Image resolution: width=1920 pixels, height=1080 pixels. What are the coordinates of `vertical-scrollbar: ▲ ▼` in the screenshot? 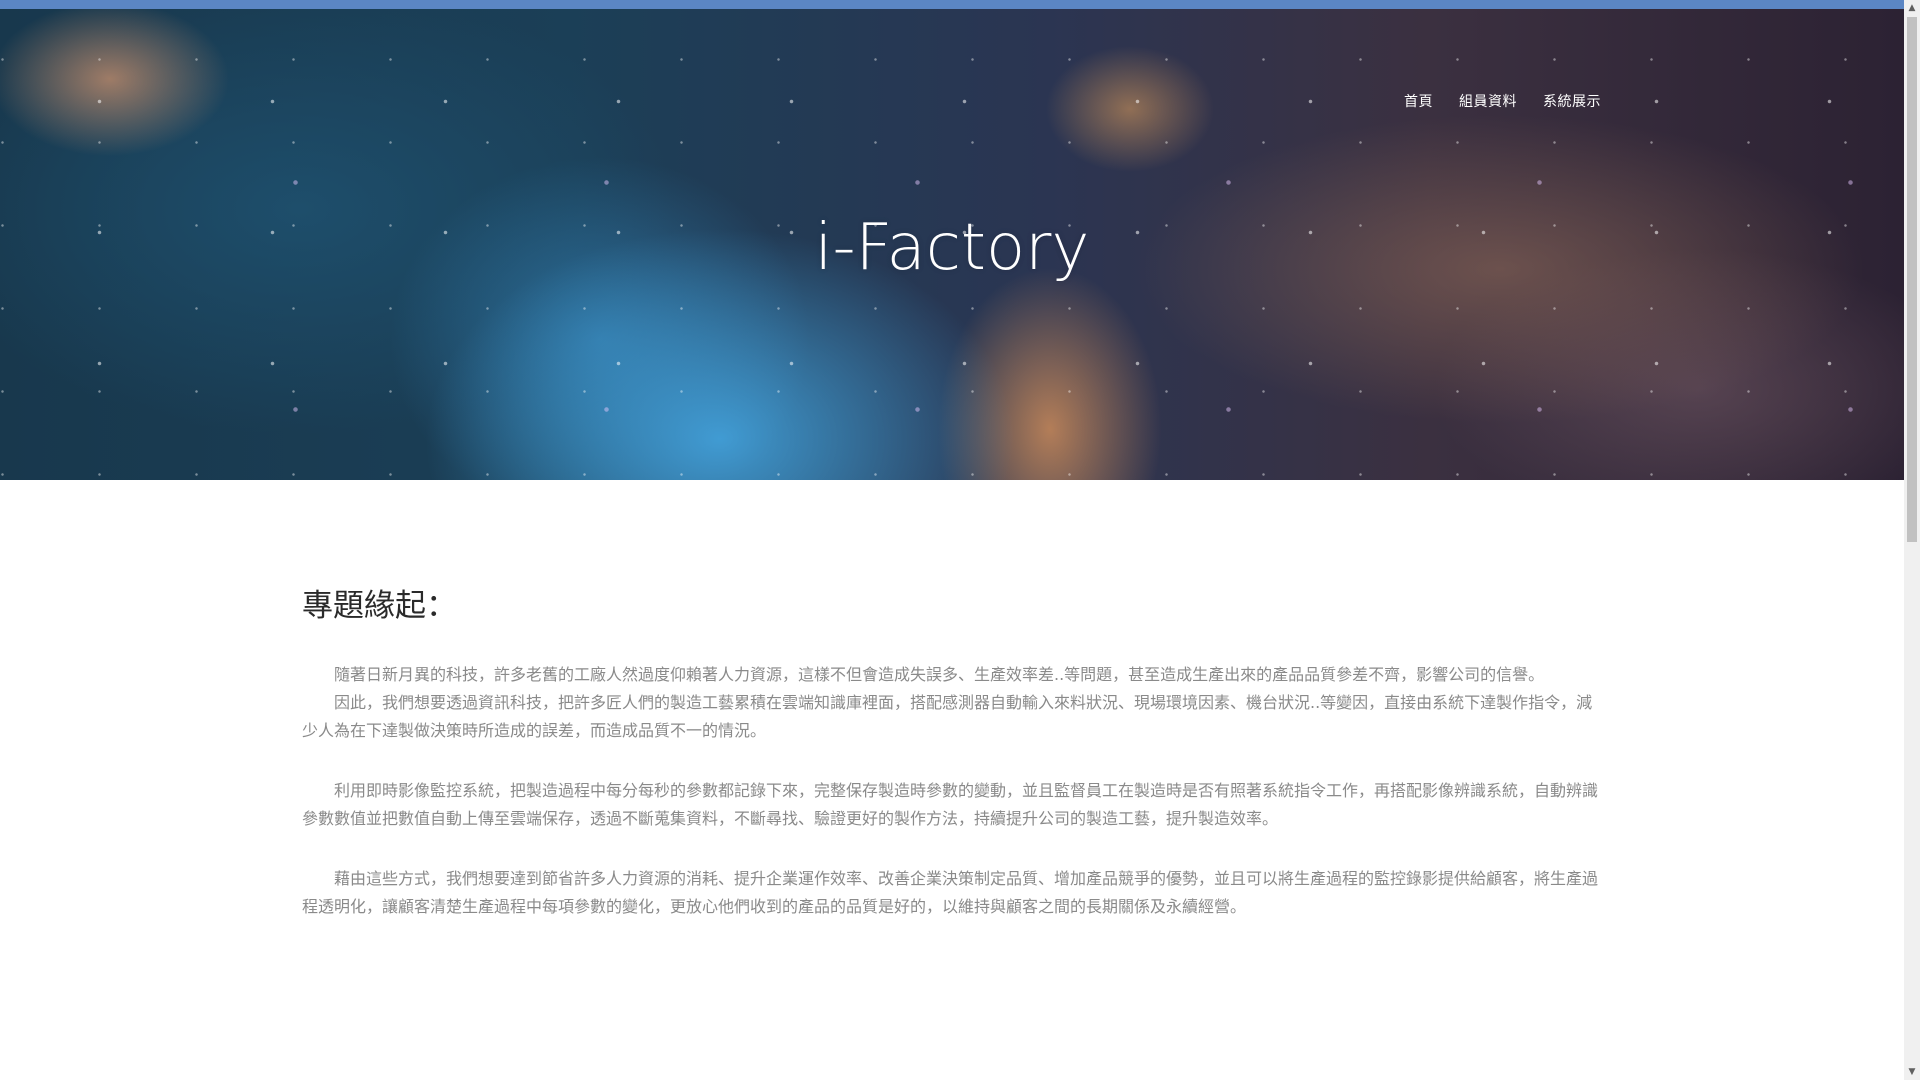 It's located at (1912, 540).